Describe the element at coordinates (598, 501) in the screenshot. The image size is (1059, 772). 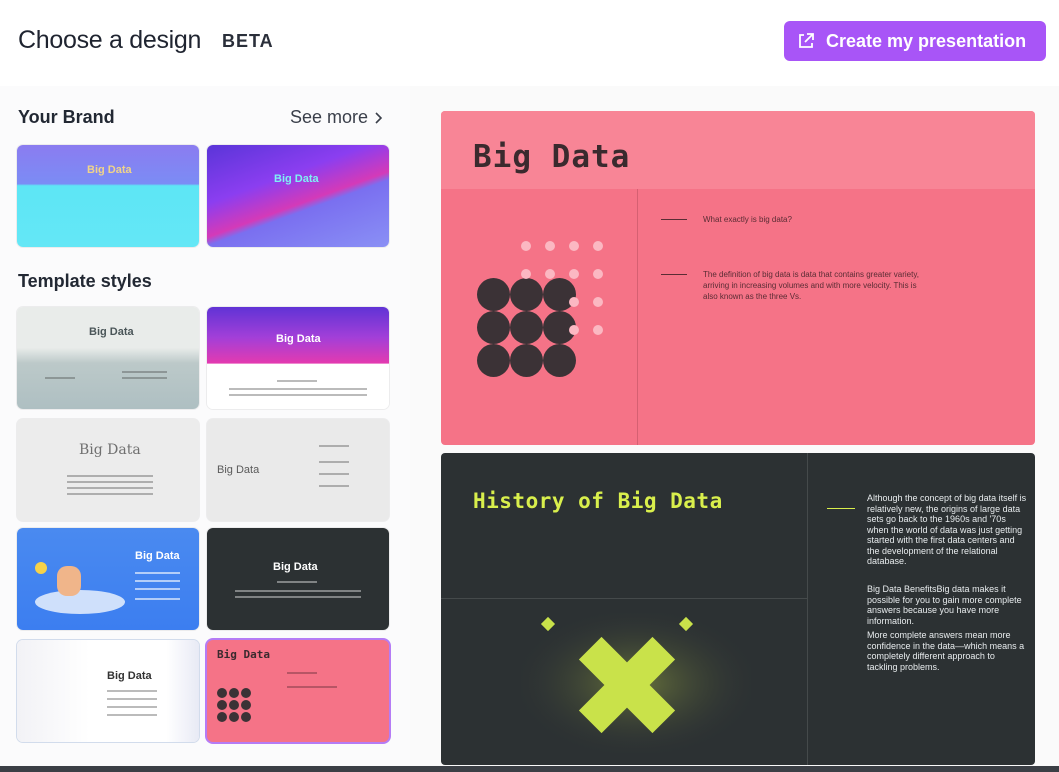
I see `slide-title: History of Big Data` at that location.